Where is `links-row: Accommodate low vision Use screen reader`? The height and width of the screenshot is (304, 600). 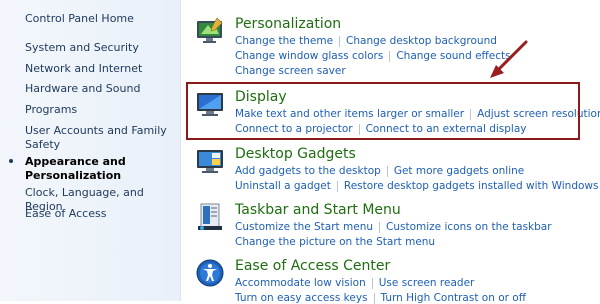
links-row: Accommodate low vision Use screen reader is located at coordinates (354, 283).